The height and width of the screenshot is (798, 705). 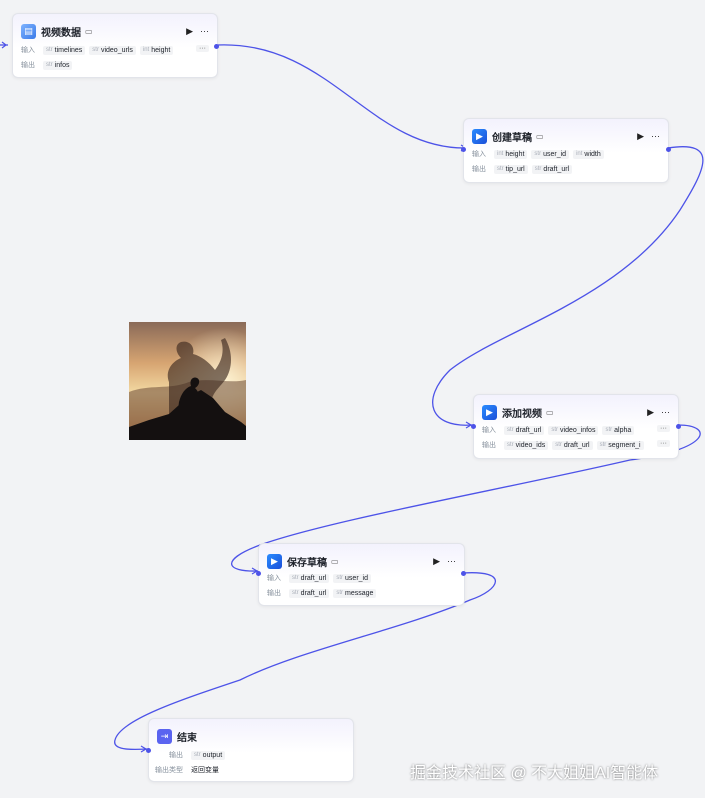 What do you see at coordinates (208, 755) in the screenshot?
I see `output-param: str output` at bounding box center [208, 755].